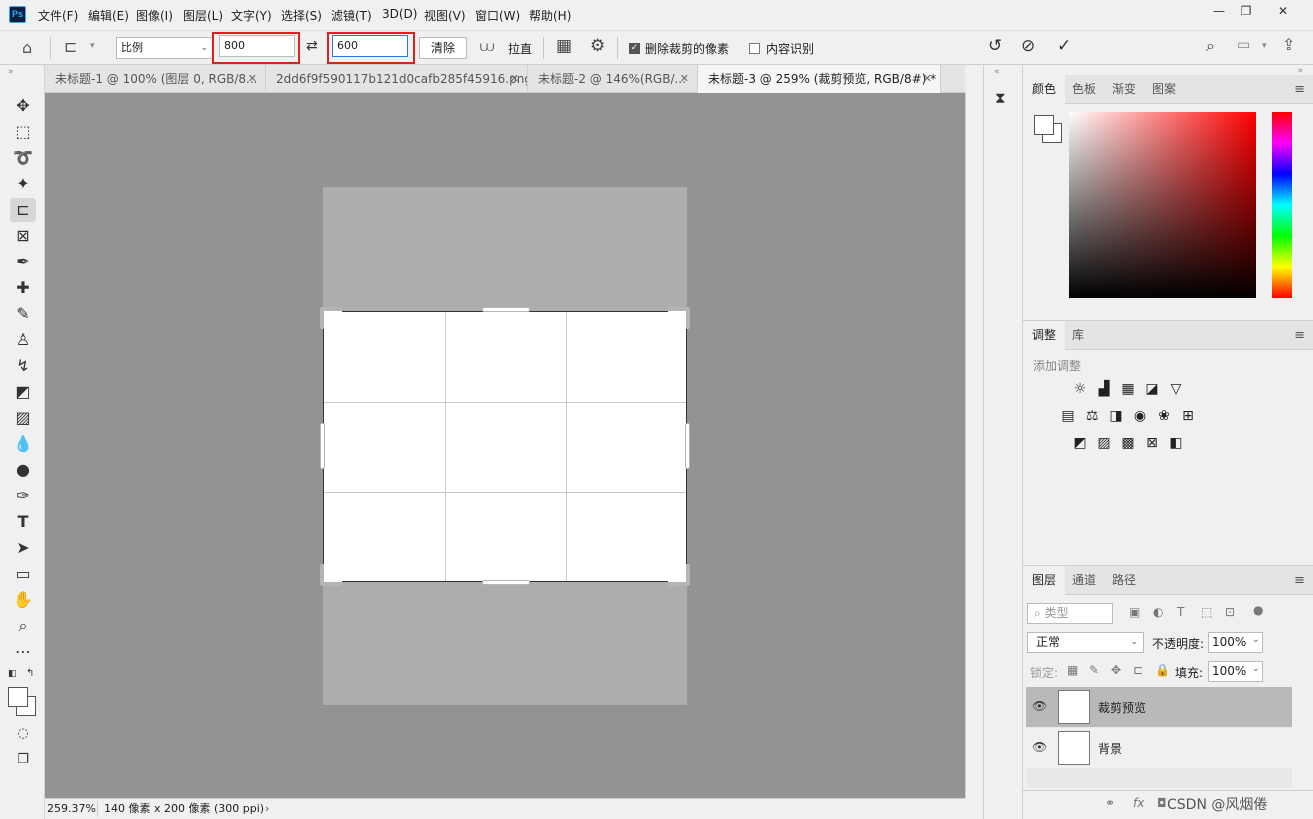 The width and height of the screenshot is (1313, 819). What do you see at coordinates (1258, 610) in the screenshot?
I see `filter-toggle-icon: ●` at bounding box center [1258, 610].